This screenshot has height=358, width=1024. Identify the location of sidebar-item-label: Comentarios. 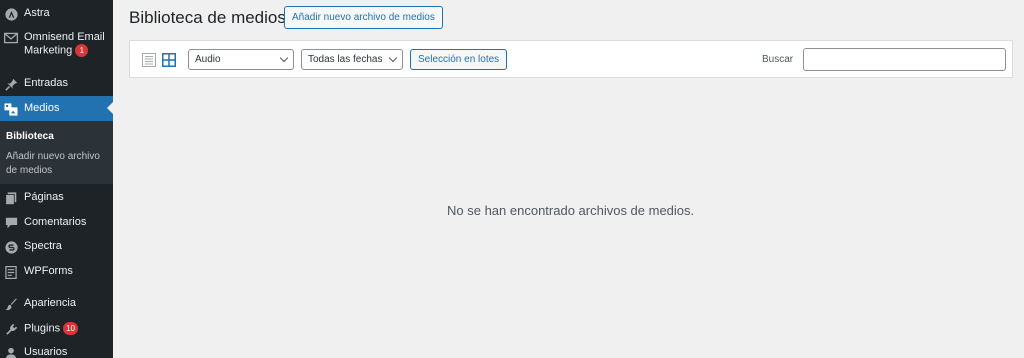
(55, 222).